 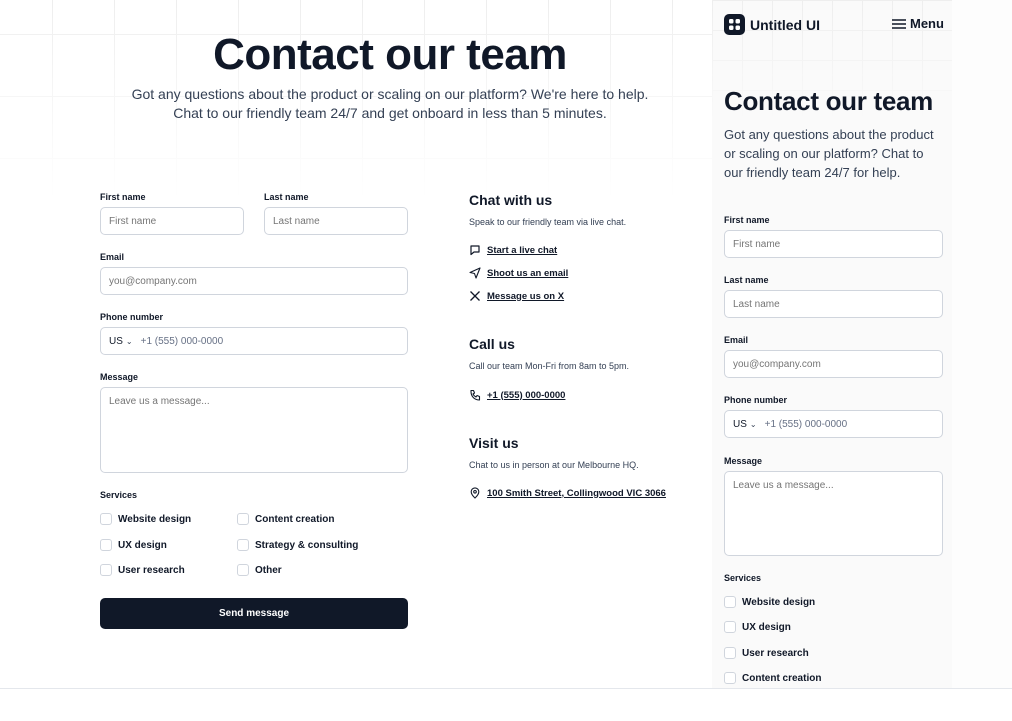 What do you see at coordinates (528, 273) in the screenshot?
I see `link-label: Shoot us an email` at bounding box center [528, 273].